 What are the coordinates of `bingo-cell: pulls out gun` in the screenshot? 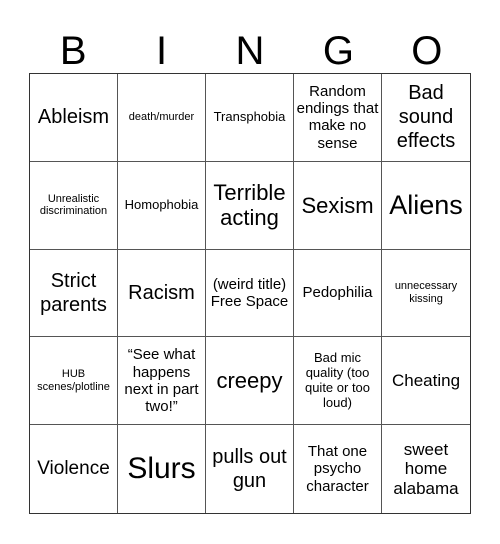 It's located at (250, 469).